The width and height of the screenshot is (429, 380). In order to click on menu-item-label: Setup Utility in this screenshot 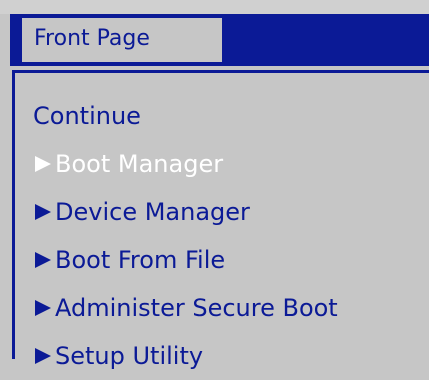, I will do `click(129, 356)`.